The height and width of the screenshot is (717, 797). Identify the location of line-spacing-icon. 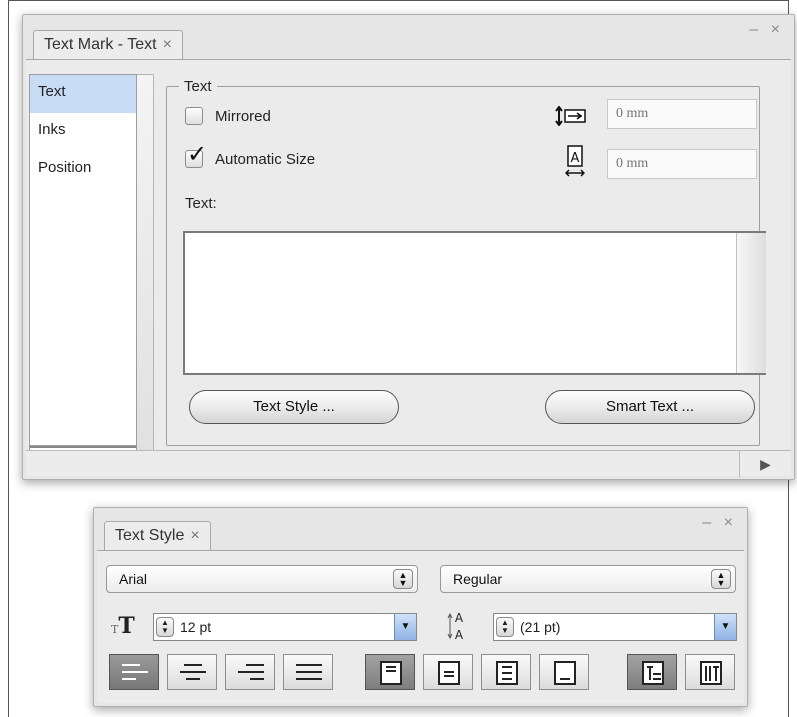
(571, 117).